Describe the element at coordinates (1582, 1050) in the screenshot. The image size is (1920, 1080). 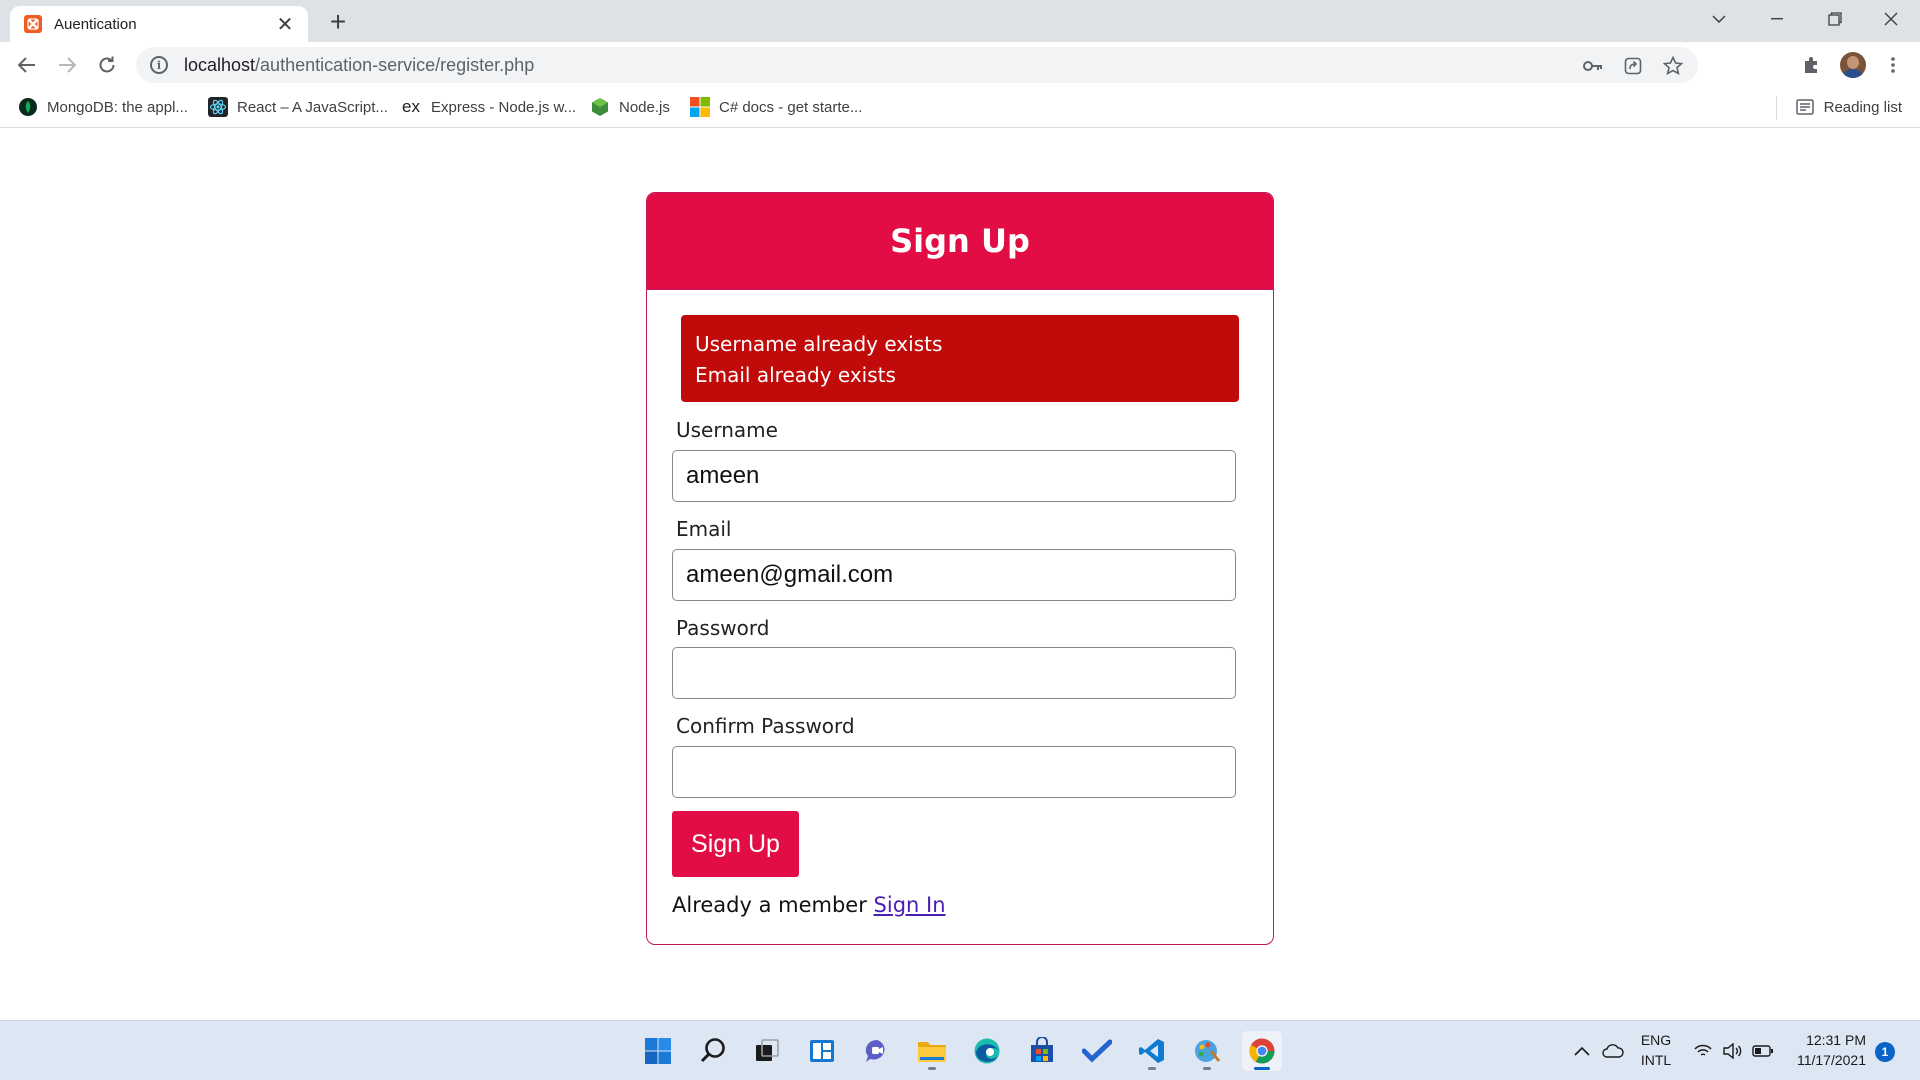
I see `show-hidden-icons-chevron` at that location.